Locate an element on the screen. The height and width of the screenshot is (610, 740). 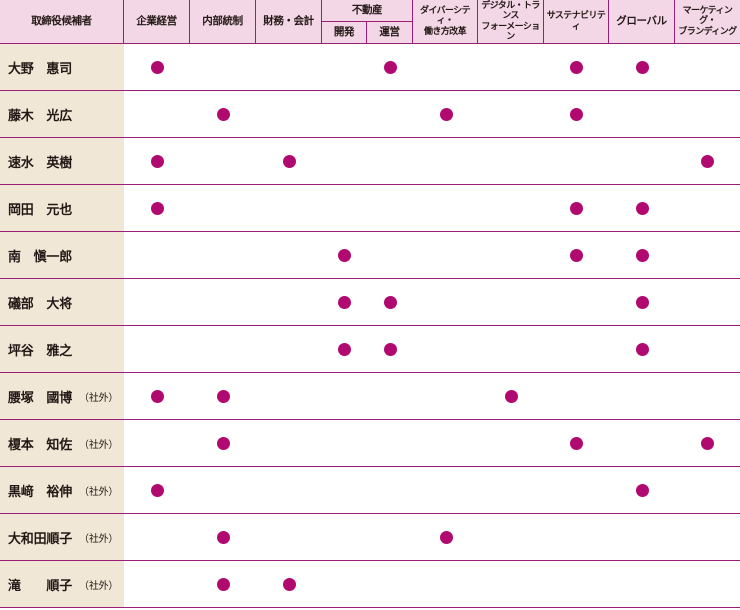
header-sustainability: サステナビリティ is located at coordinates (576, 22).